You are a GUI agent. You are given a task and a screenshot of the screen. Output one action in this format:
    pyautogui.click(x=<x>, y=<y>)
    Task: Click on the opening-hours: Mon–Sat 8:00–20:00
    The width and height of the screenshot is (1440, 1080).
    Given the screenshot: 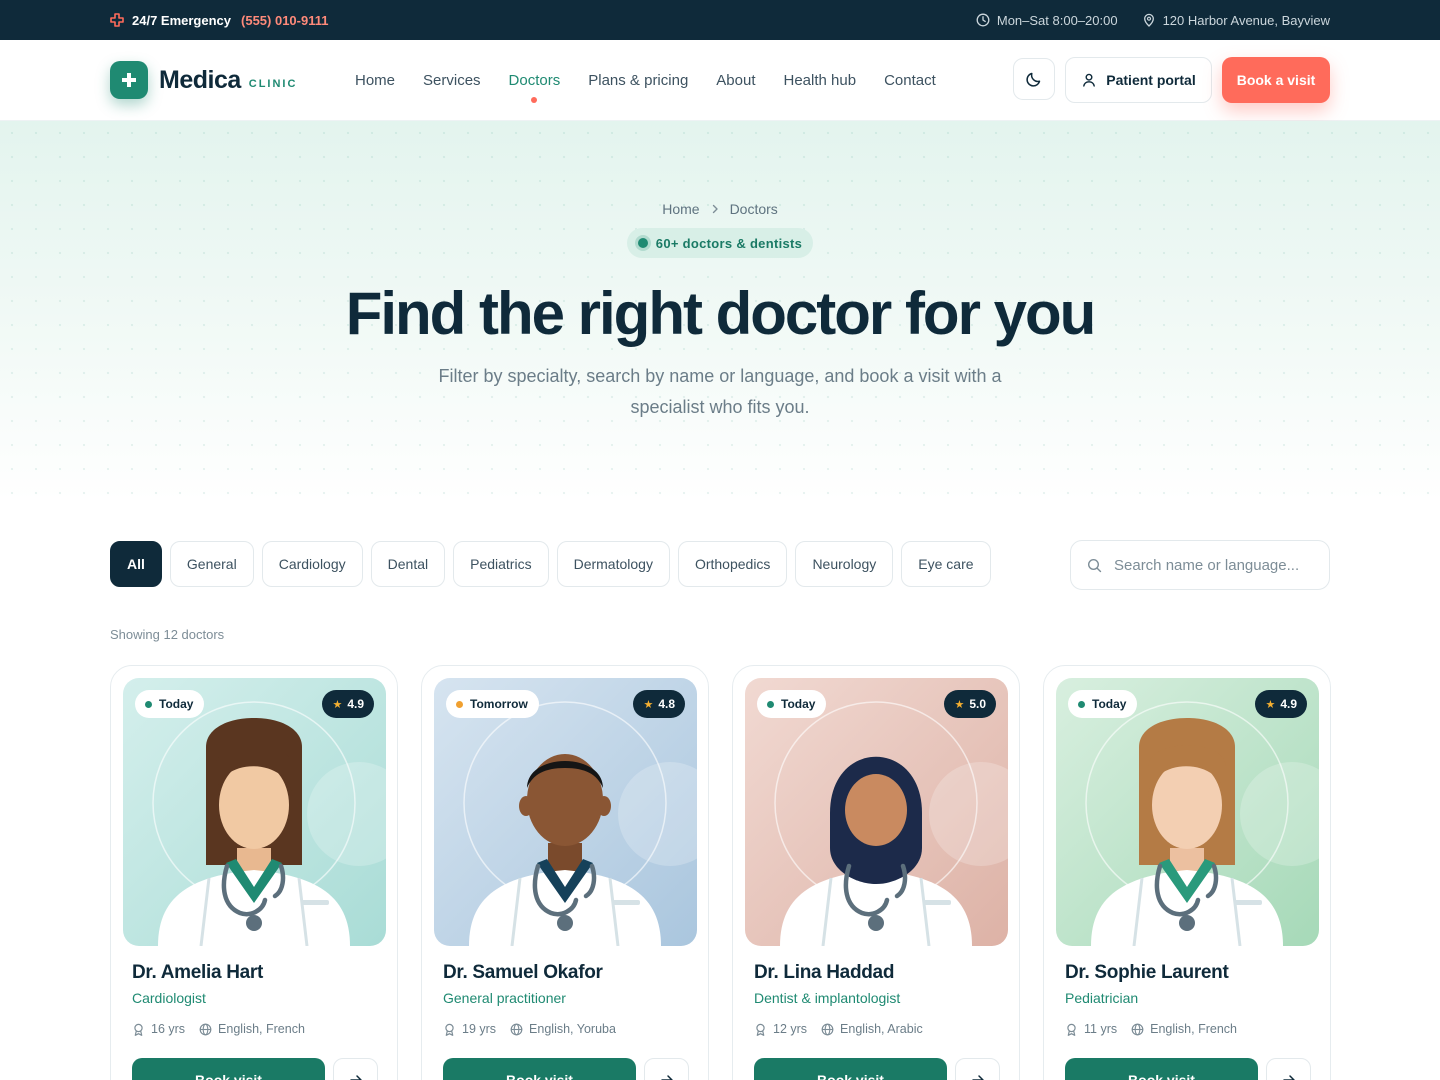 What is the action you would take?
    pyautogui.click(x=1047, y=20)
    